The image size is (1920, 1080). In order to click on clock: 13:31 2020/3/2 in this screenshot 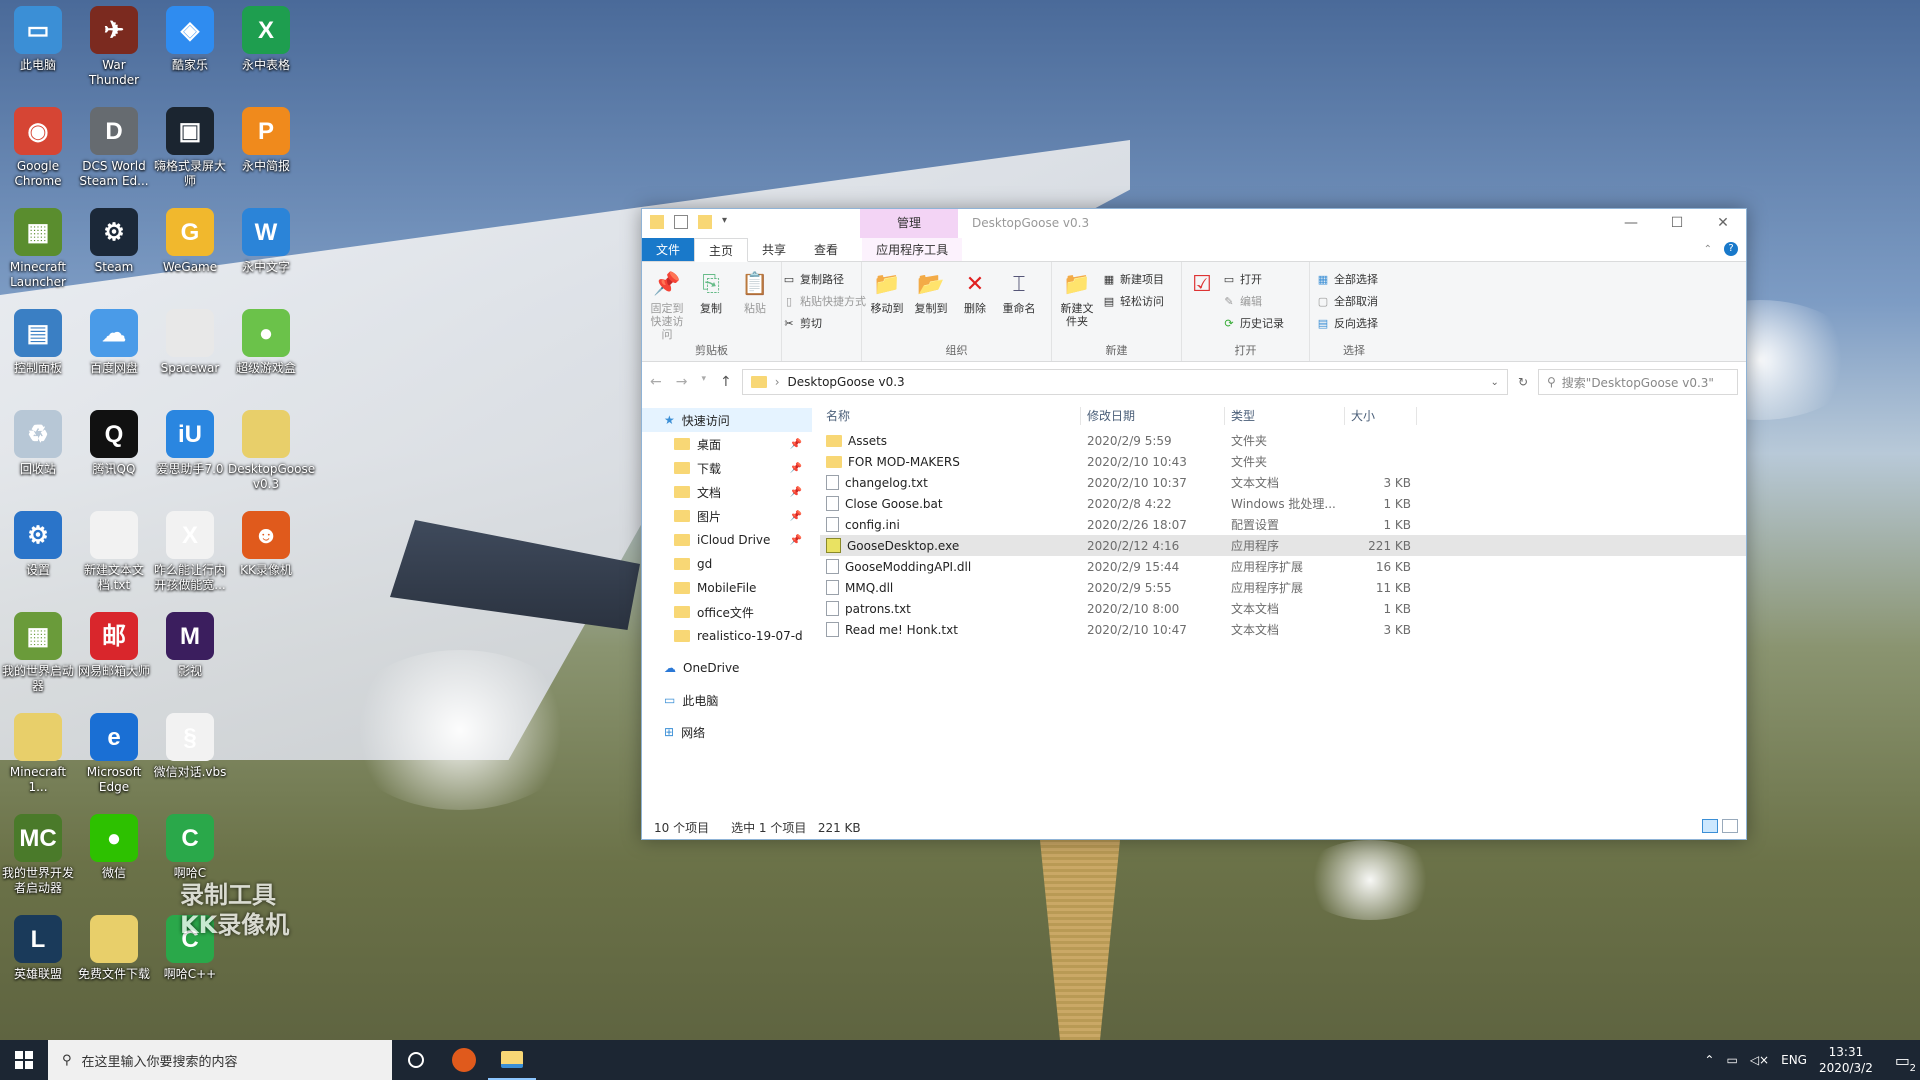, I will do `click(1846, 1060)`.